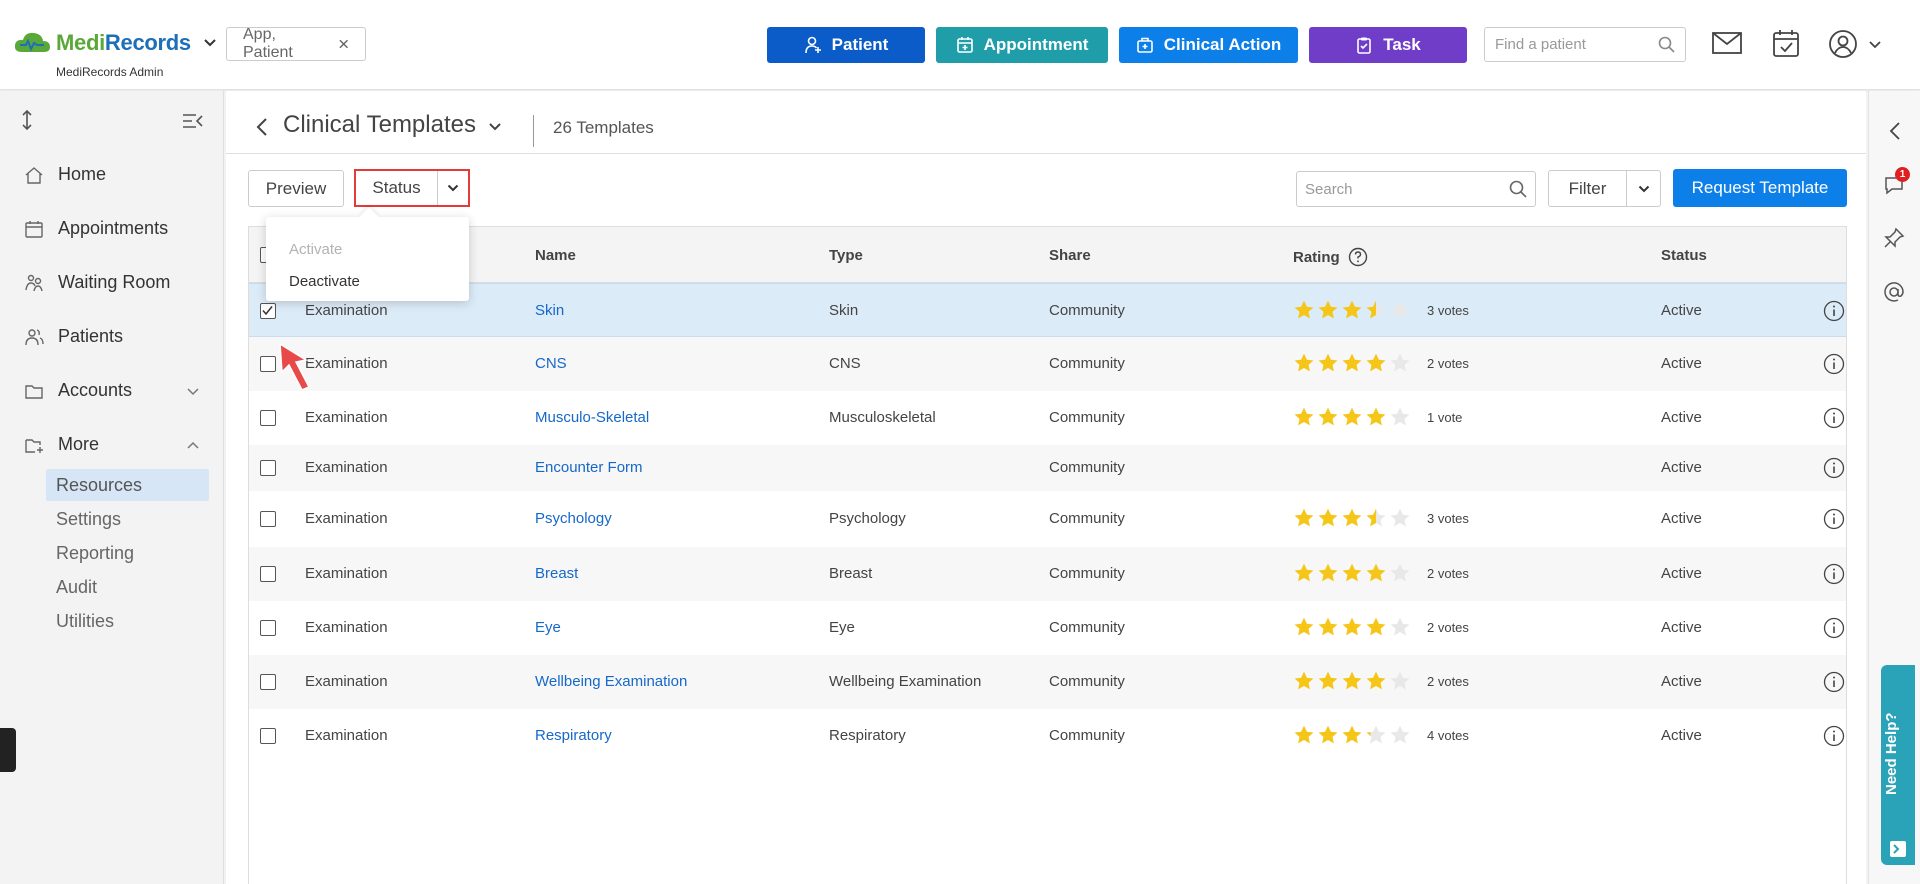 Image resolution: width=1920 pixels, height=884 pixels. What do you see at coordinates (73, 336) in the screenshot?
I see `sidebar-item-patients: Patients` at bounding box center [73, 336].